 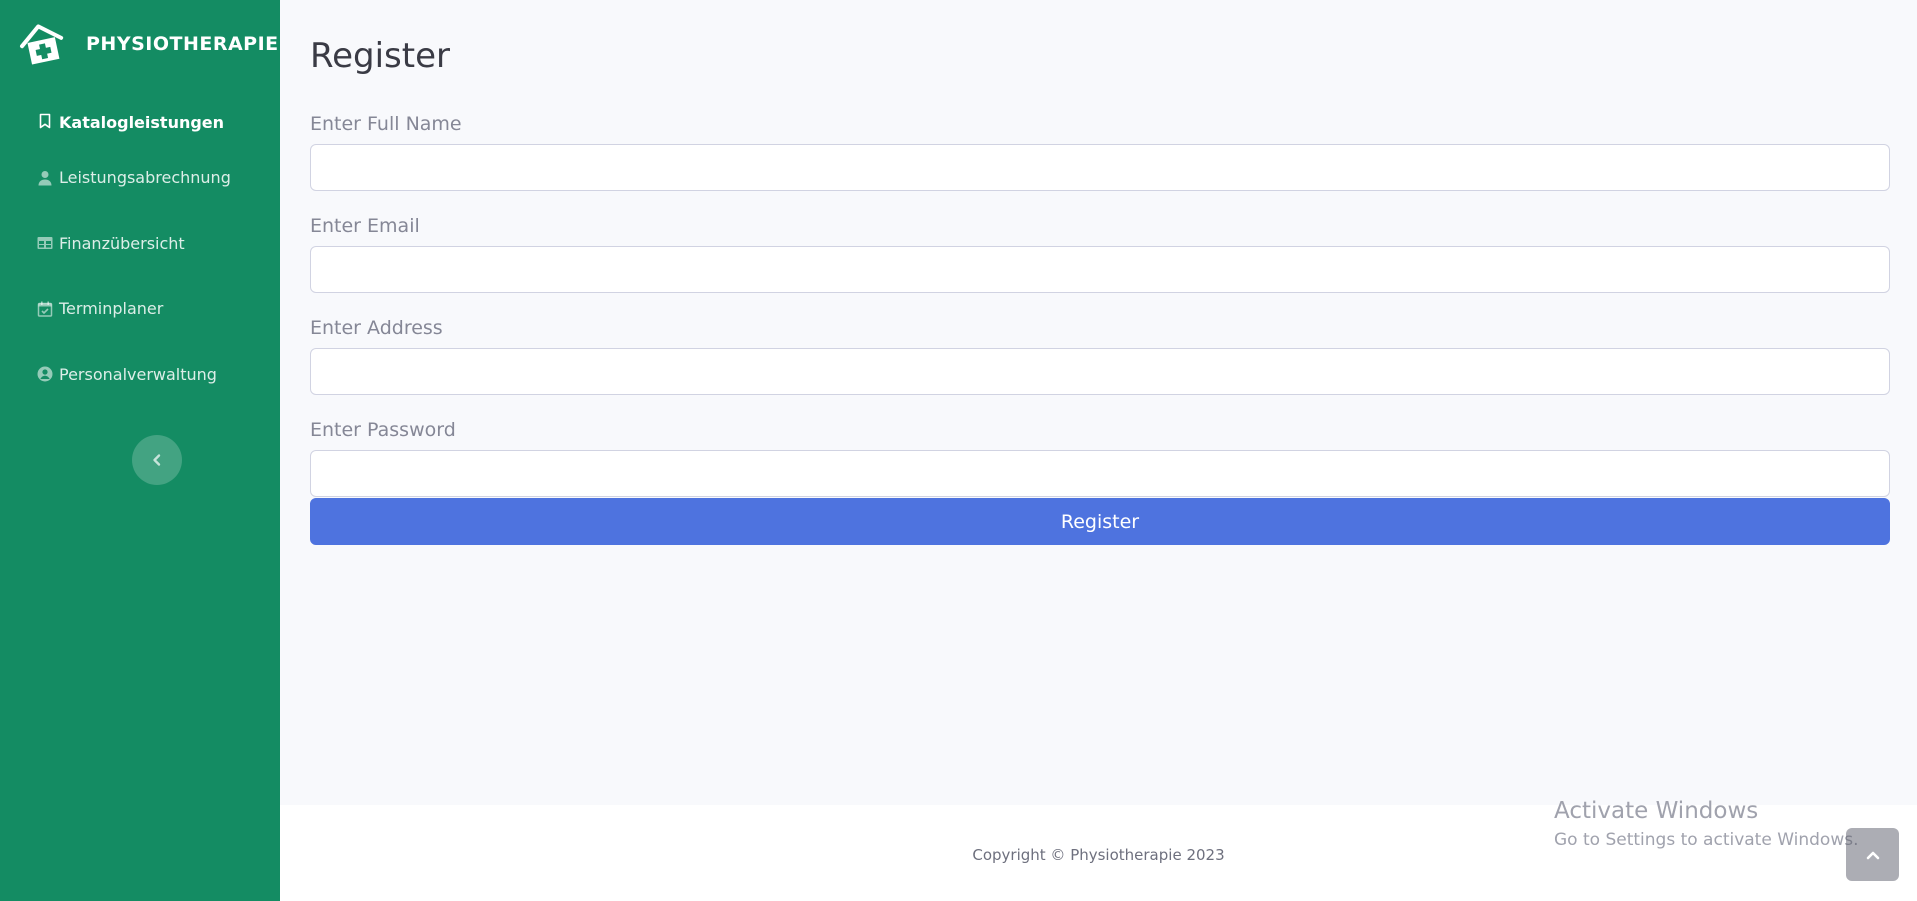 I want to click on address-label: Enter Address, so click(x=376, y=328).